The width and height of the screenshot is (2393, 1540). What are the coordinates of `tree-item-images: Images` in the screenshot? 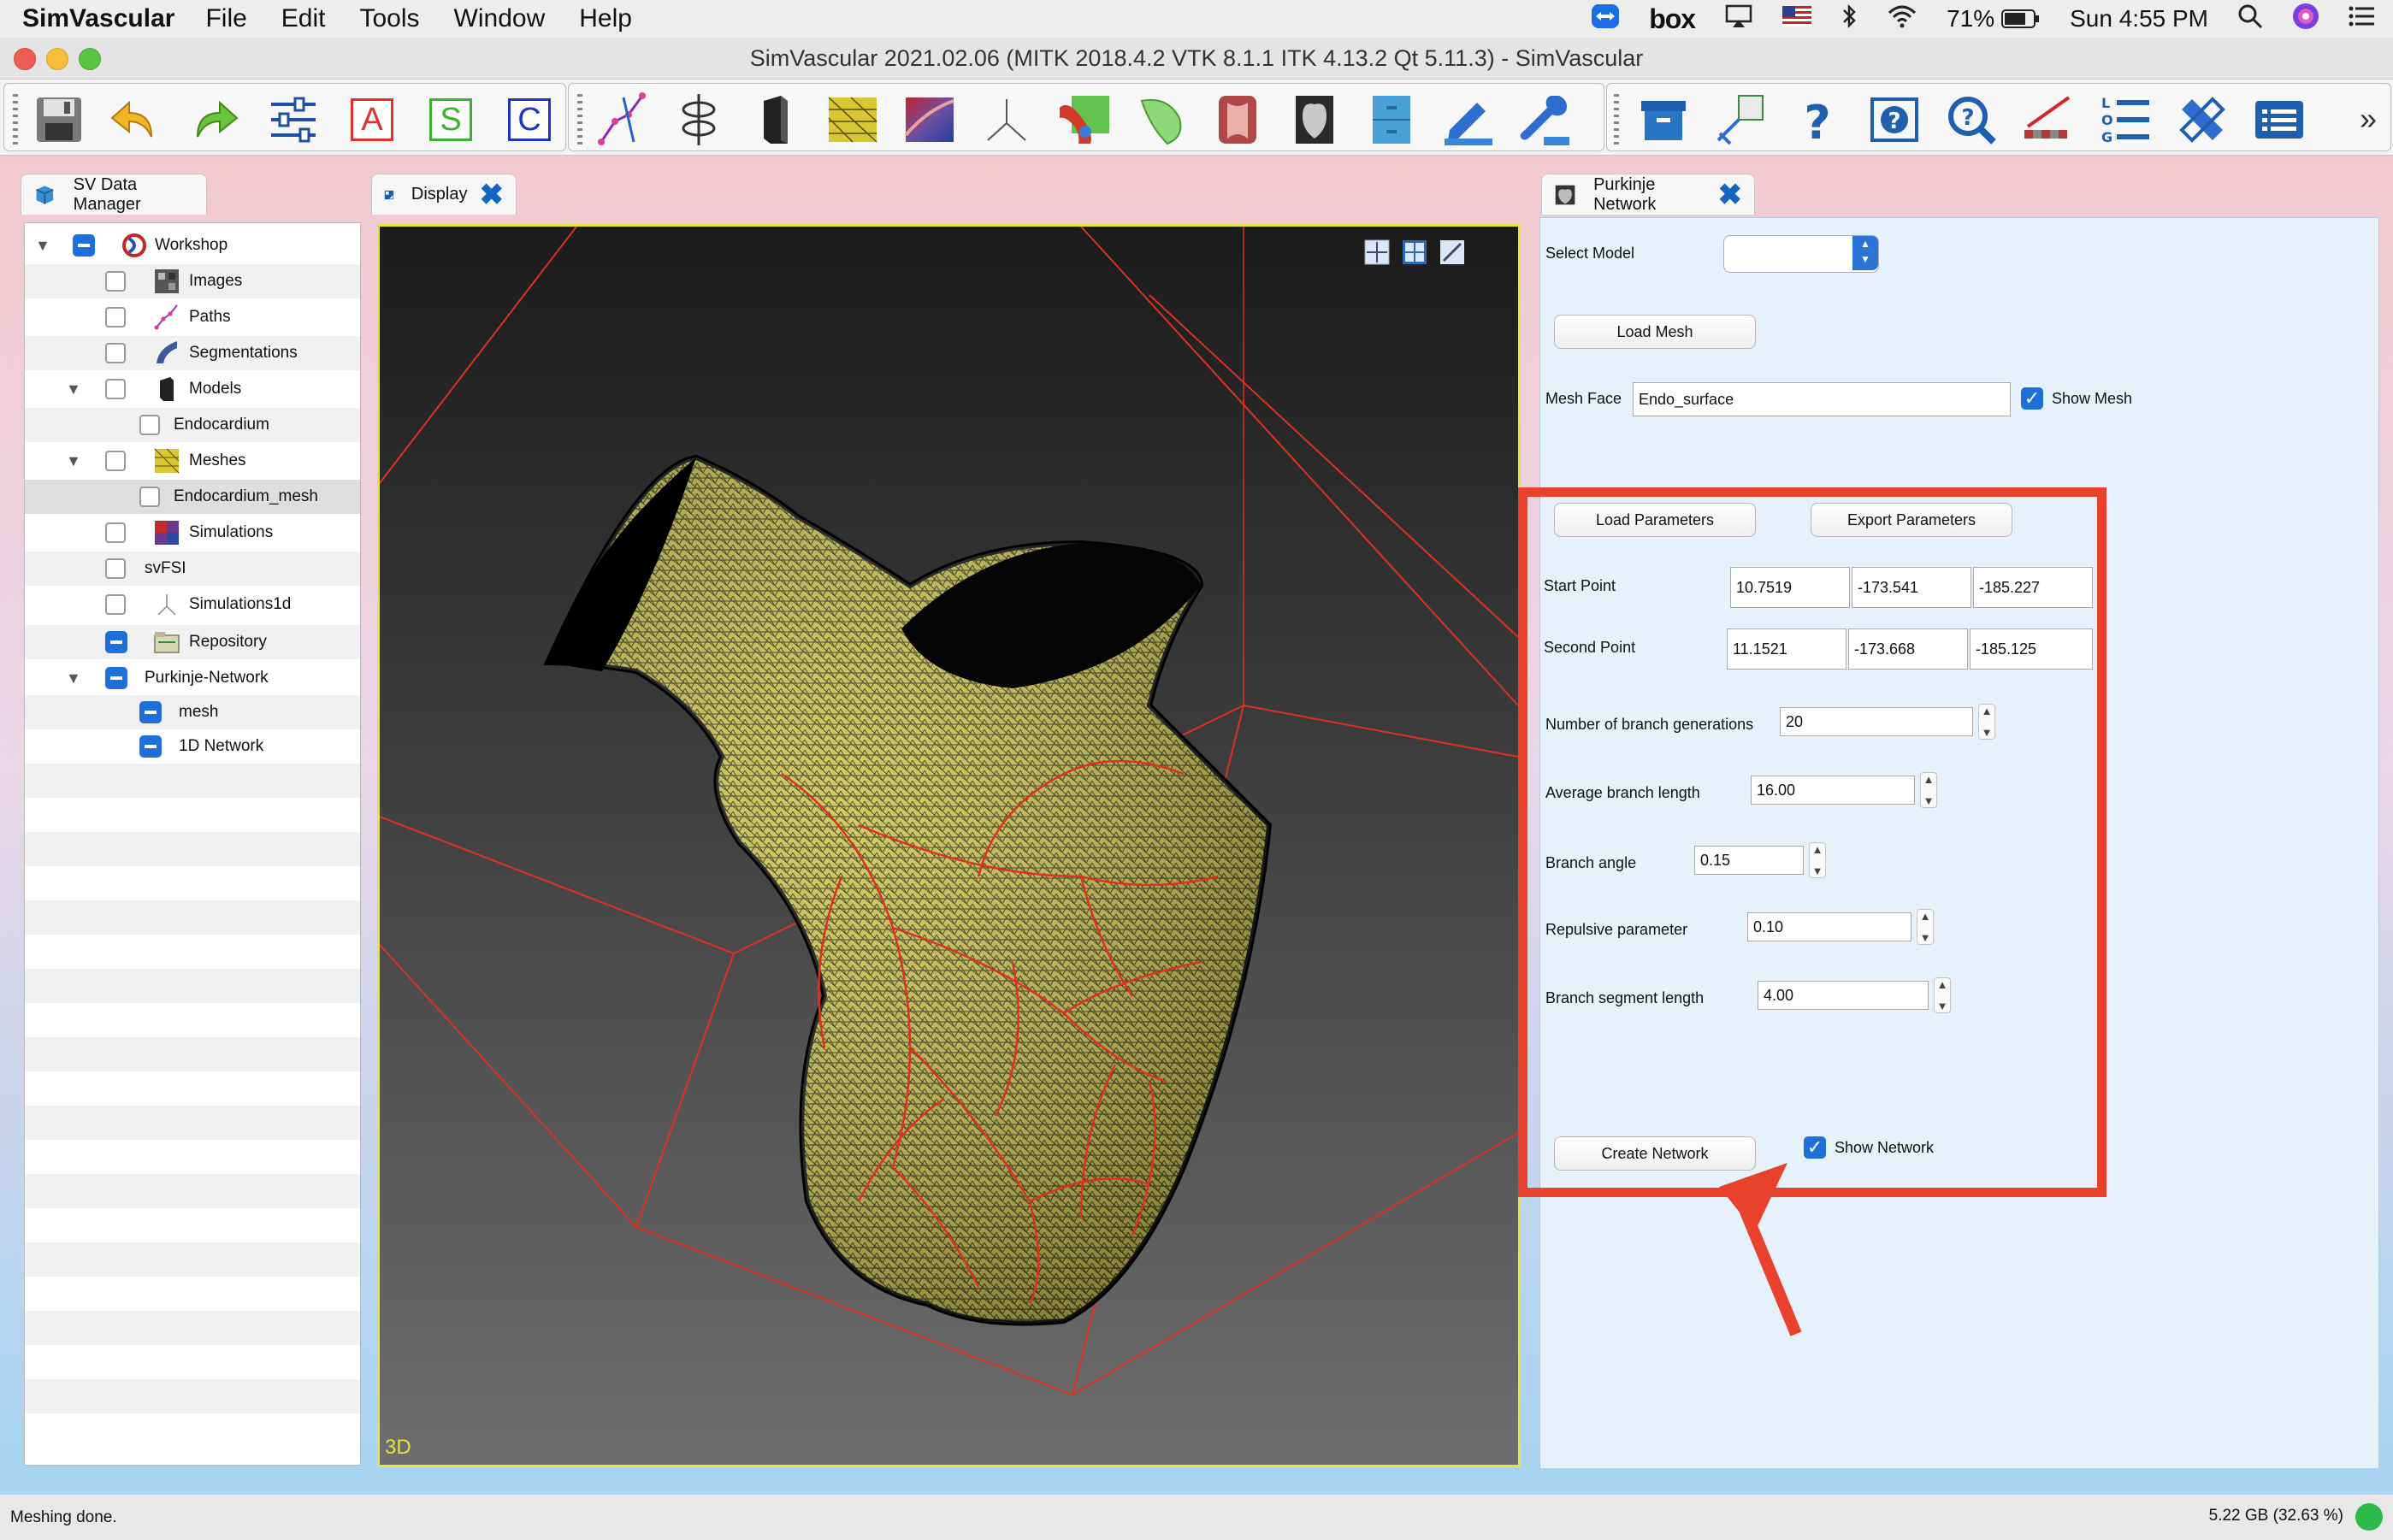 It's located at (192, 281).